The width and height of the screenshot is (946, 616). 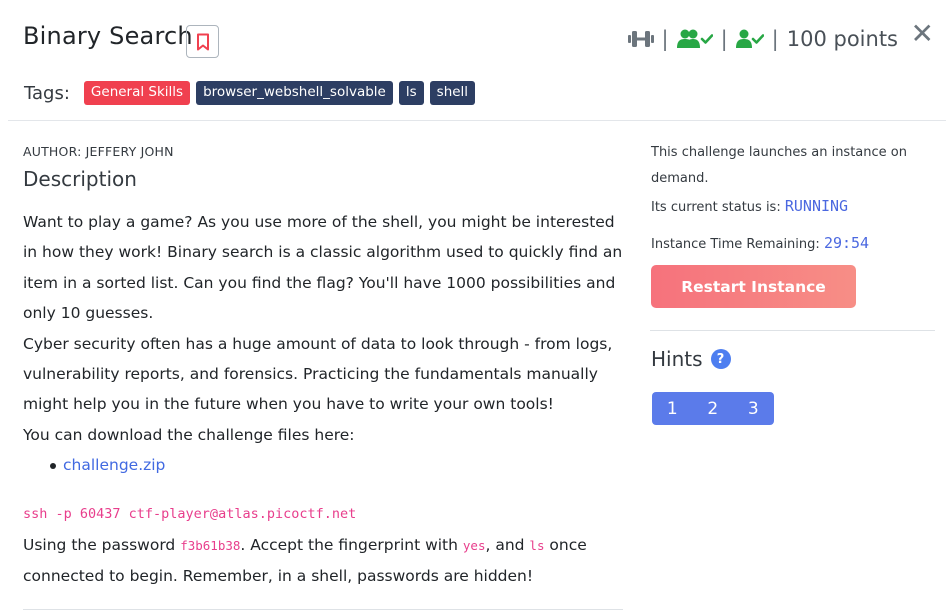 I want to click on author-line: AUTHOR: JEFFERY JOHN, so click(x=98, y=151).